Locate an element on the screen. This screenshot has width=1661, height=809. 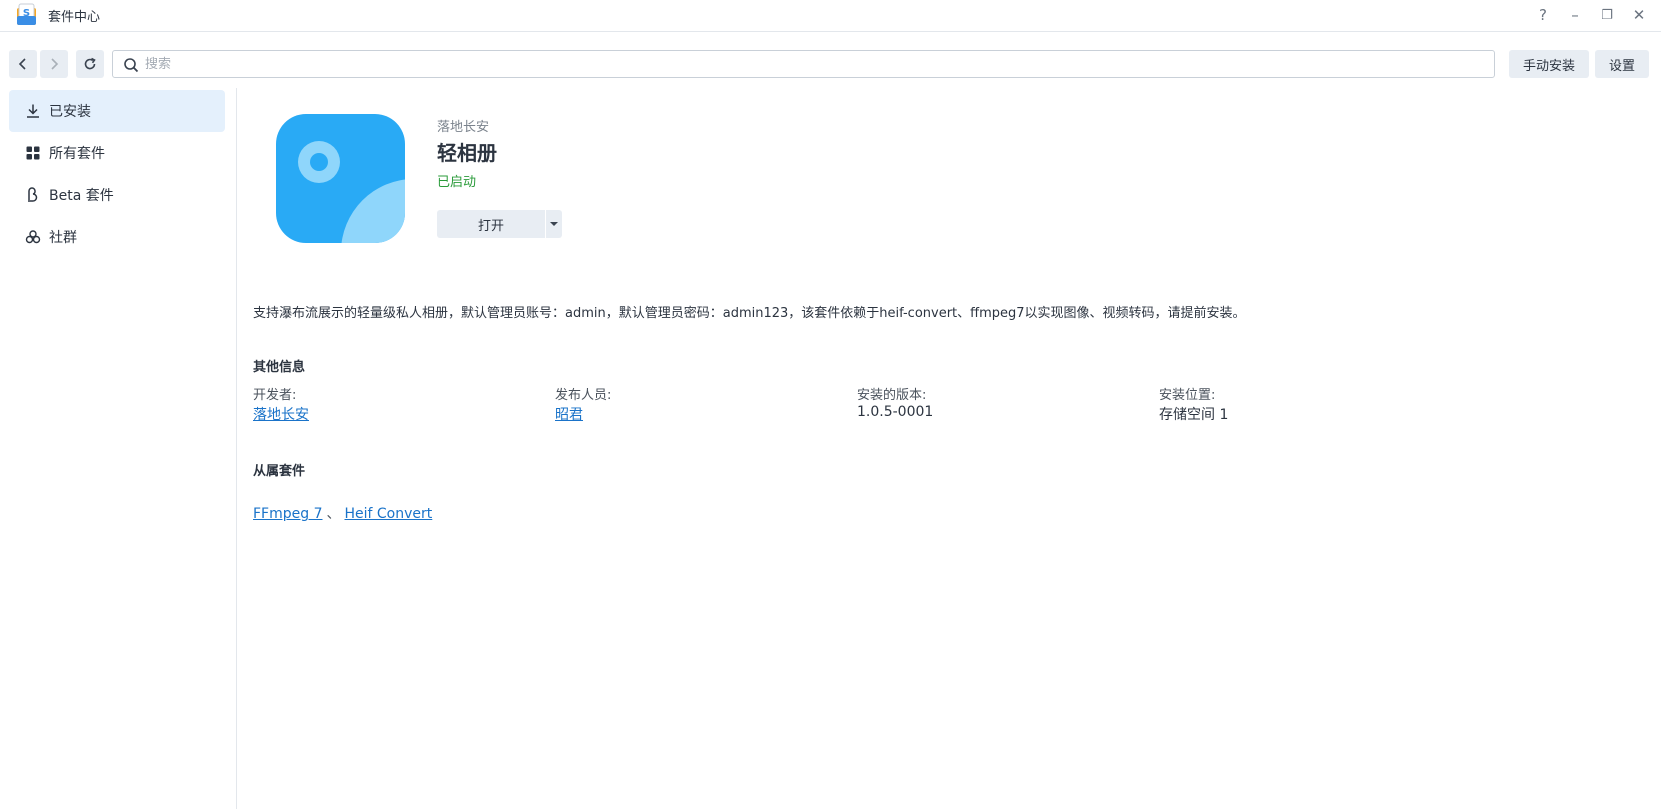
beta-icon is located at coordinates (33, 195).